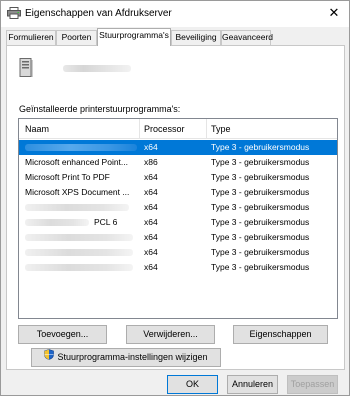  I want to click on installed-drivers-label: Geïnstalleerde printerstuurprogramma's:, so click(100, 109).